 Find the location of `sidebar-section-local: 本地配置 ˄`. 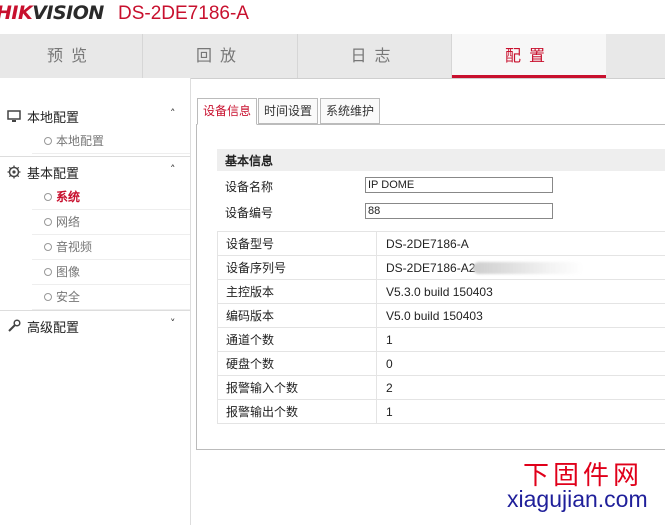

sidebar-section-local: 本地配置 ˄ is located at coordinates (95, 115).